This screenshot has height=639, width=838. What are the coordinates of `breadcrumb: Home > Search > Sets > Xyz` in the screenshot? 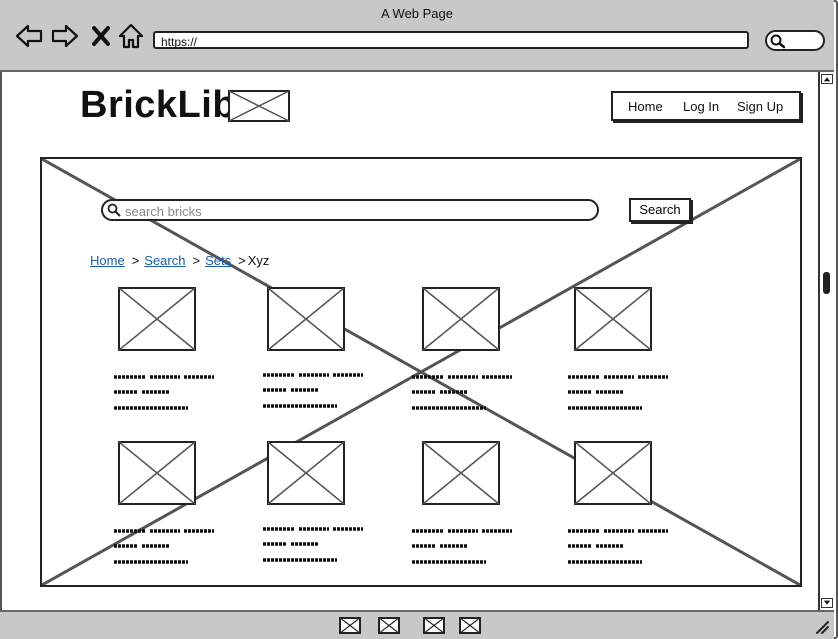 It's located at (179, 260).